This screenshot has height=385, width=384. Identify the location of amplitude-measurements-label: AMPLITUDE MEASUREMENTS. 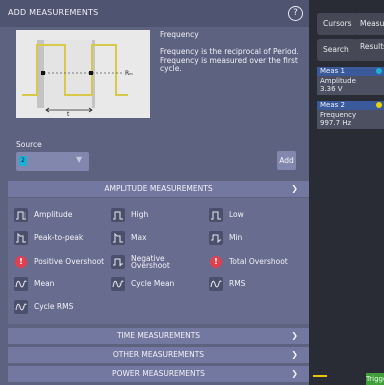
(158, 188).